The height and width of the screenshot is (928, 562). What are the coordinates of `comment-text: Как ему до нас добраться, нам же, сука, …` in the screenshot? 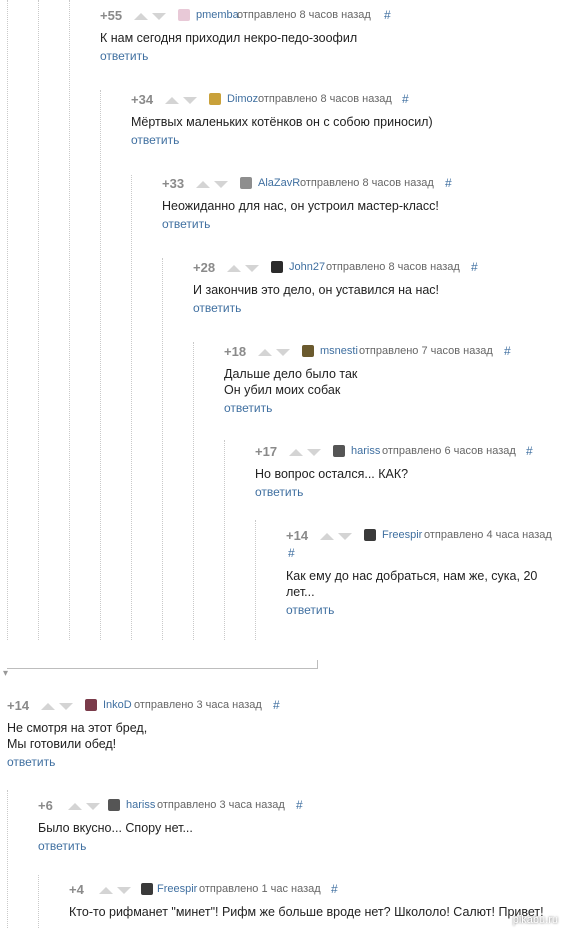 It's located at (412, 584).